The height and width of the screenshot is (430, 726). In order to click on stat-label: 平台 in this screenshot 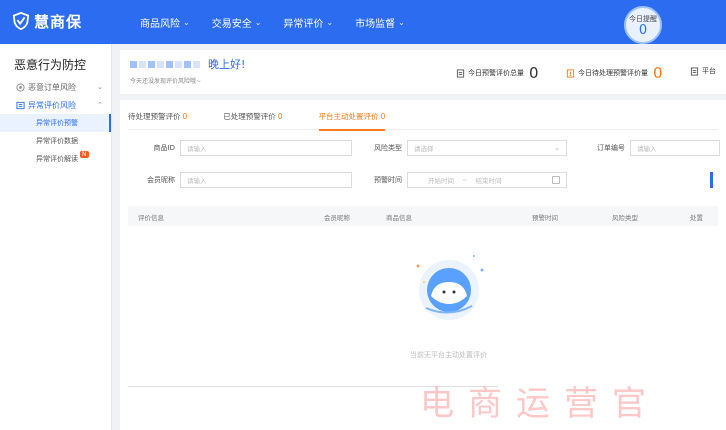, I will do `click(709, 71)`.